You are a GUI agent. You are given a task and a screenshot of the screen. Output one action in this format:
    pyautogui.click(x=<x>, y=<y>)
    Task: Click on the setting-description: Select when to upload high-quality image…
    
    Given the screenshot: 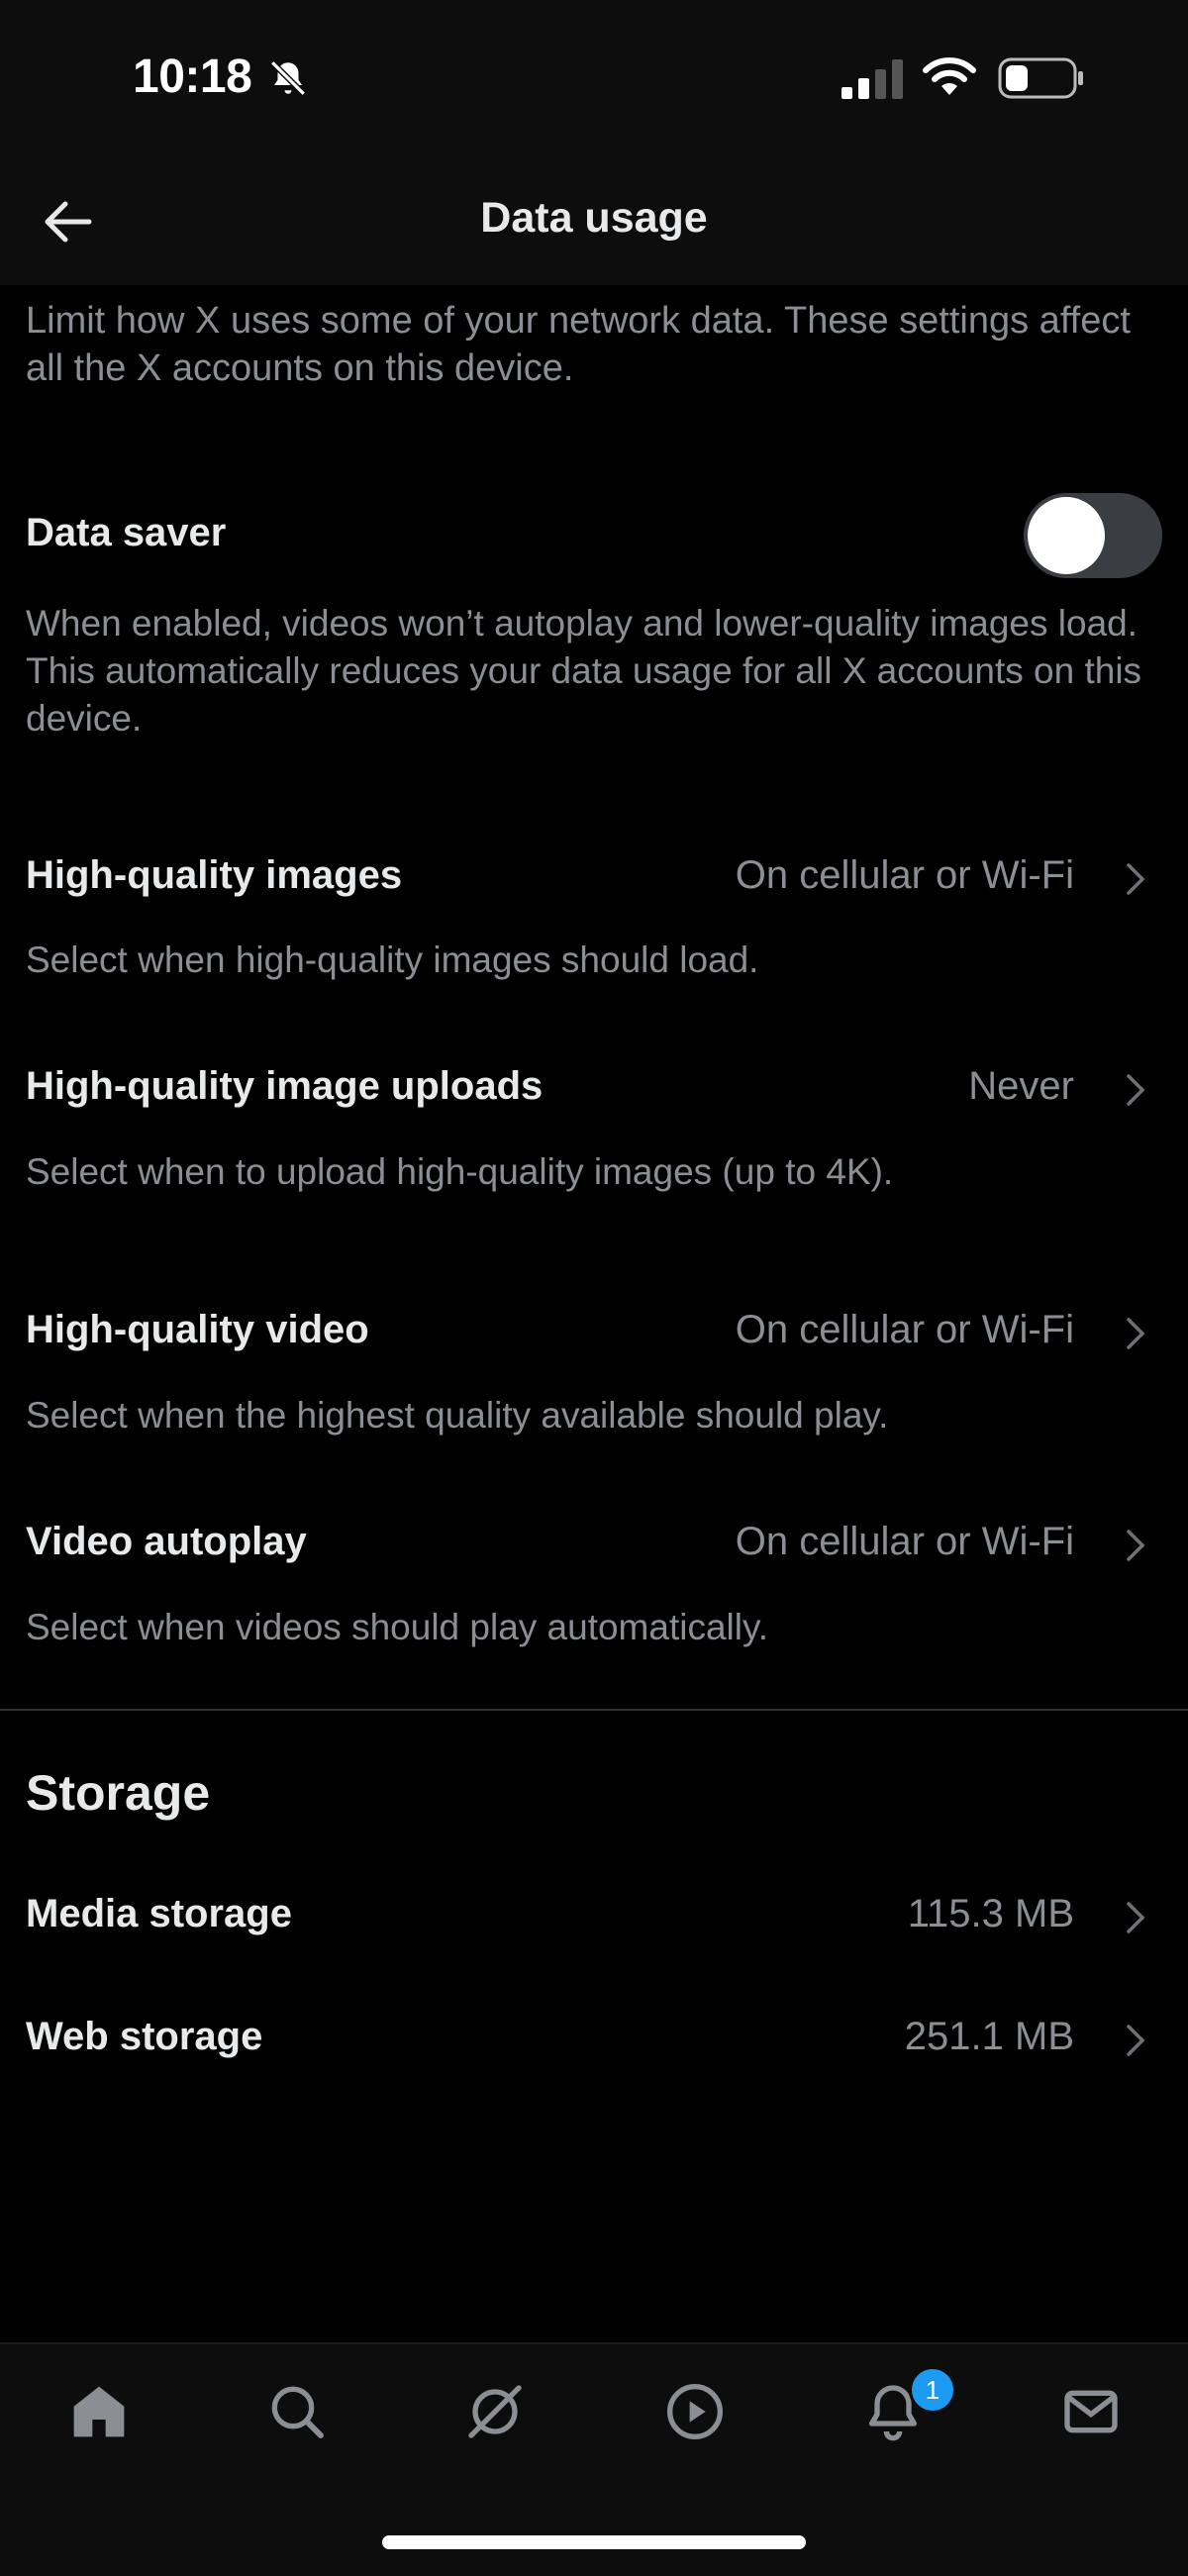 What is the action you would take?
    pyautogui.click(x=460, y=1171)
    